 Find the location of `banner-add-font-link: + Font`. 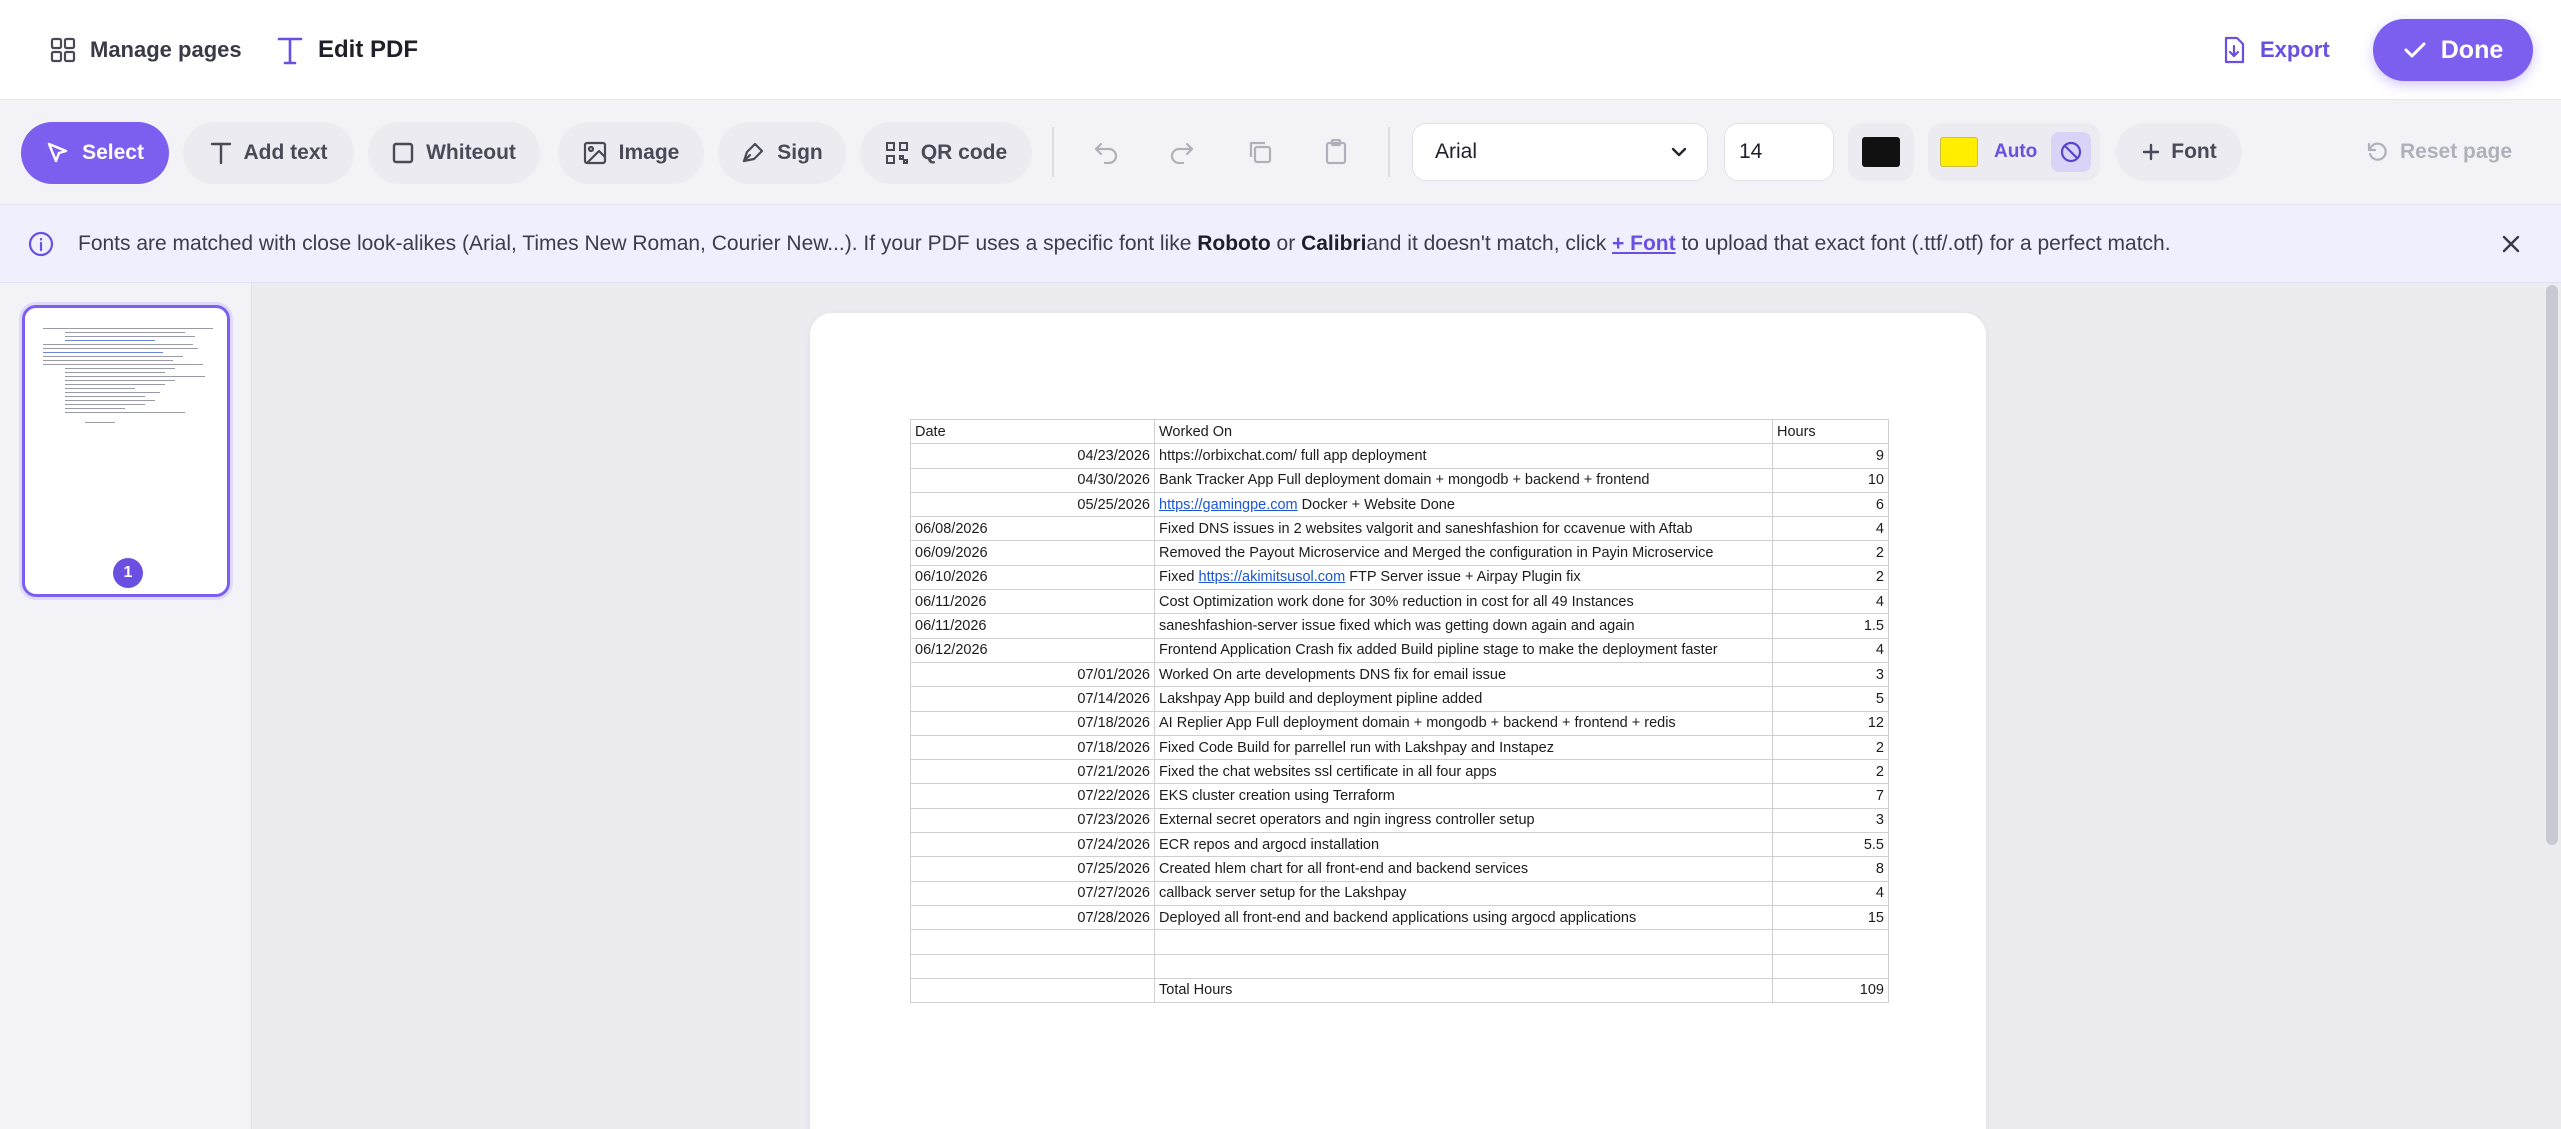

banner-add-font-link: + Font is located at coordinates (1644, 243).